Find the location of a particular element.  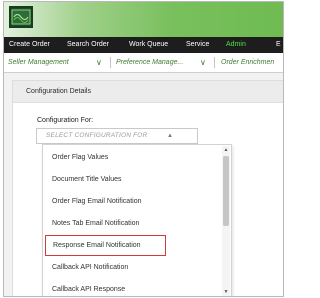

dropdown-option: Callback API Response is located at coordinates (133, 287).